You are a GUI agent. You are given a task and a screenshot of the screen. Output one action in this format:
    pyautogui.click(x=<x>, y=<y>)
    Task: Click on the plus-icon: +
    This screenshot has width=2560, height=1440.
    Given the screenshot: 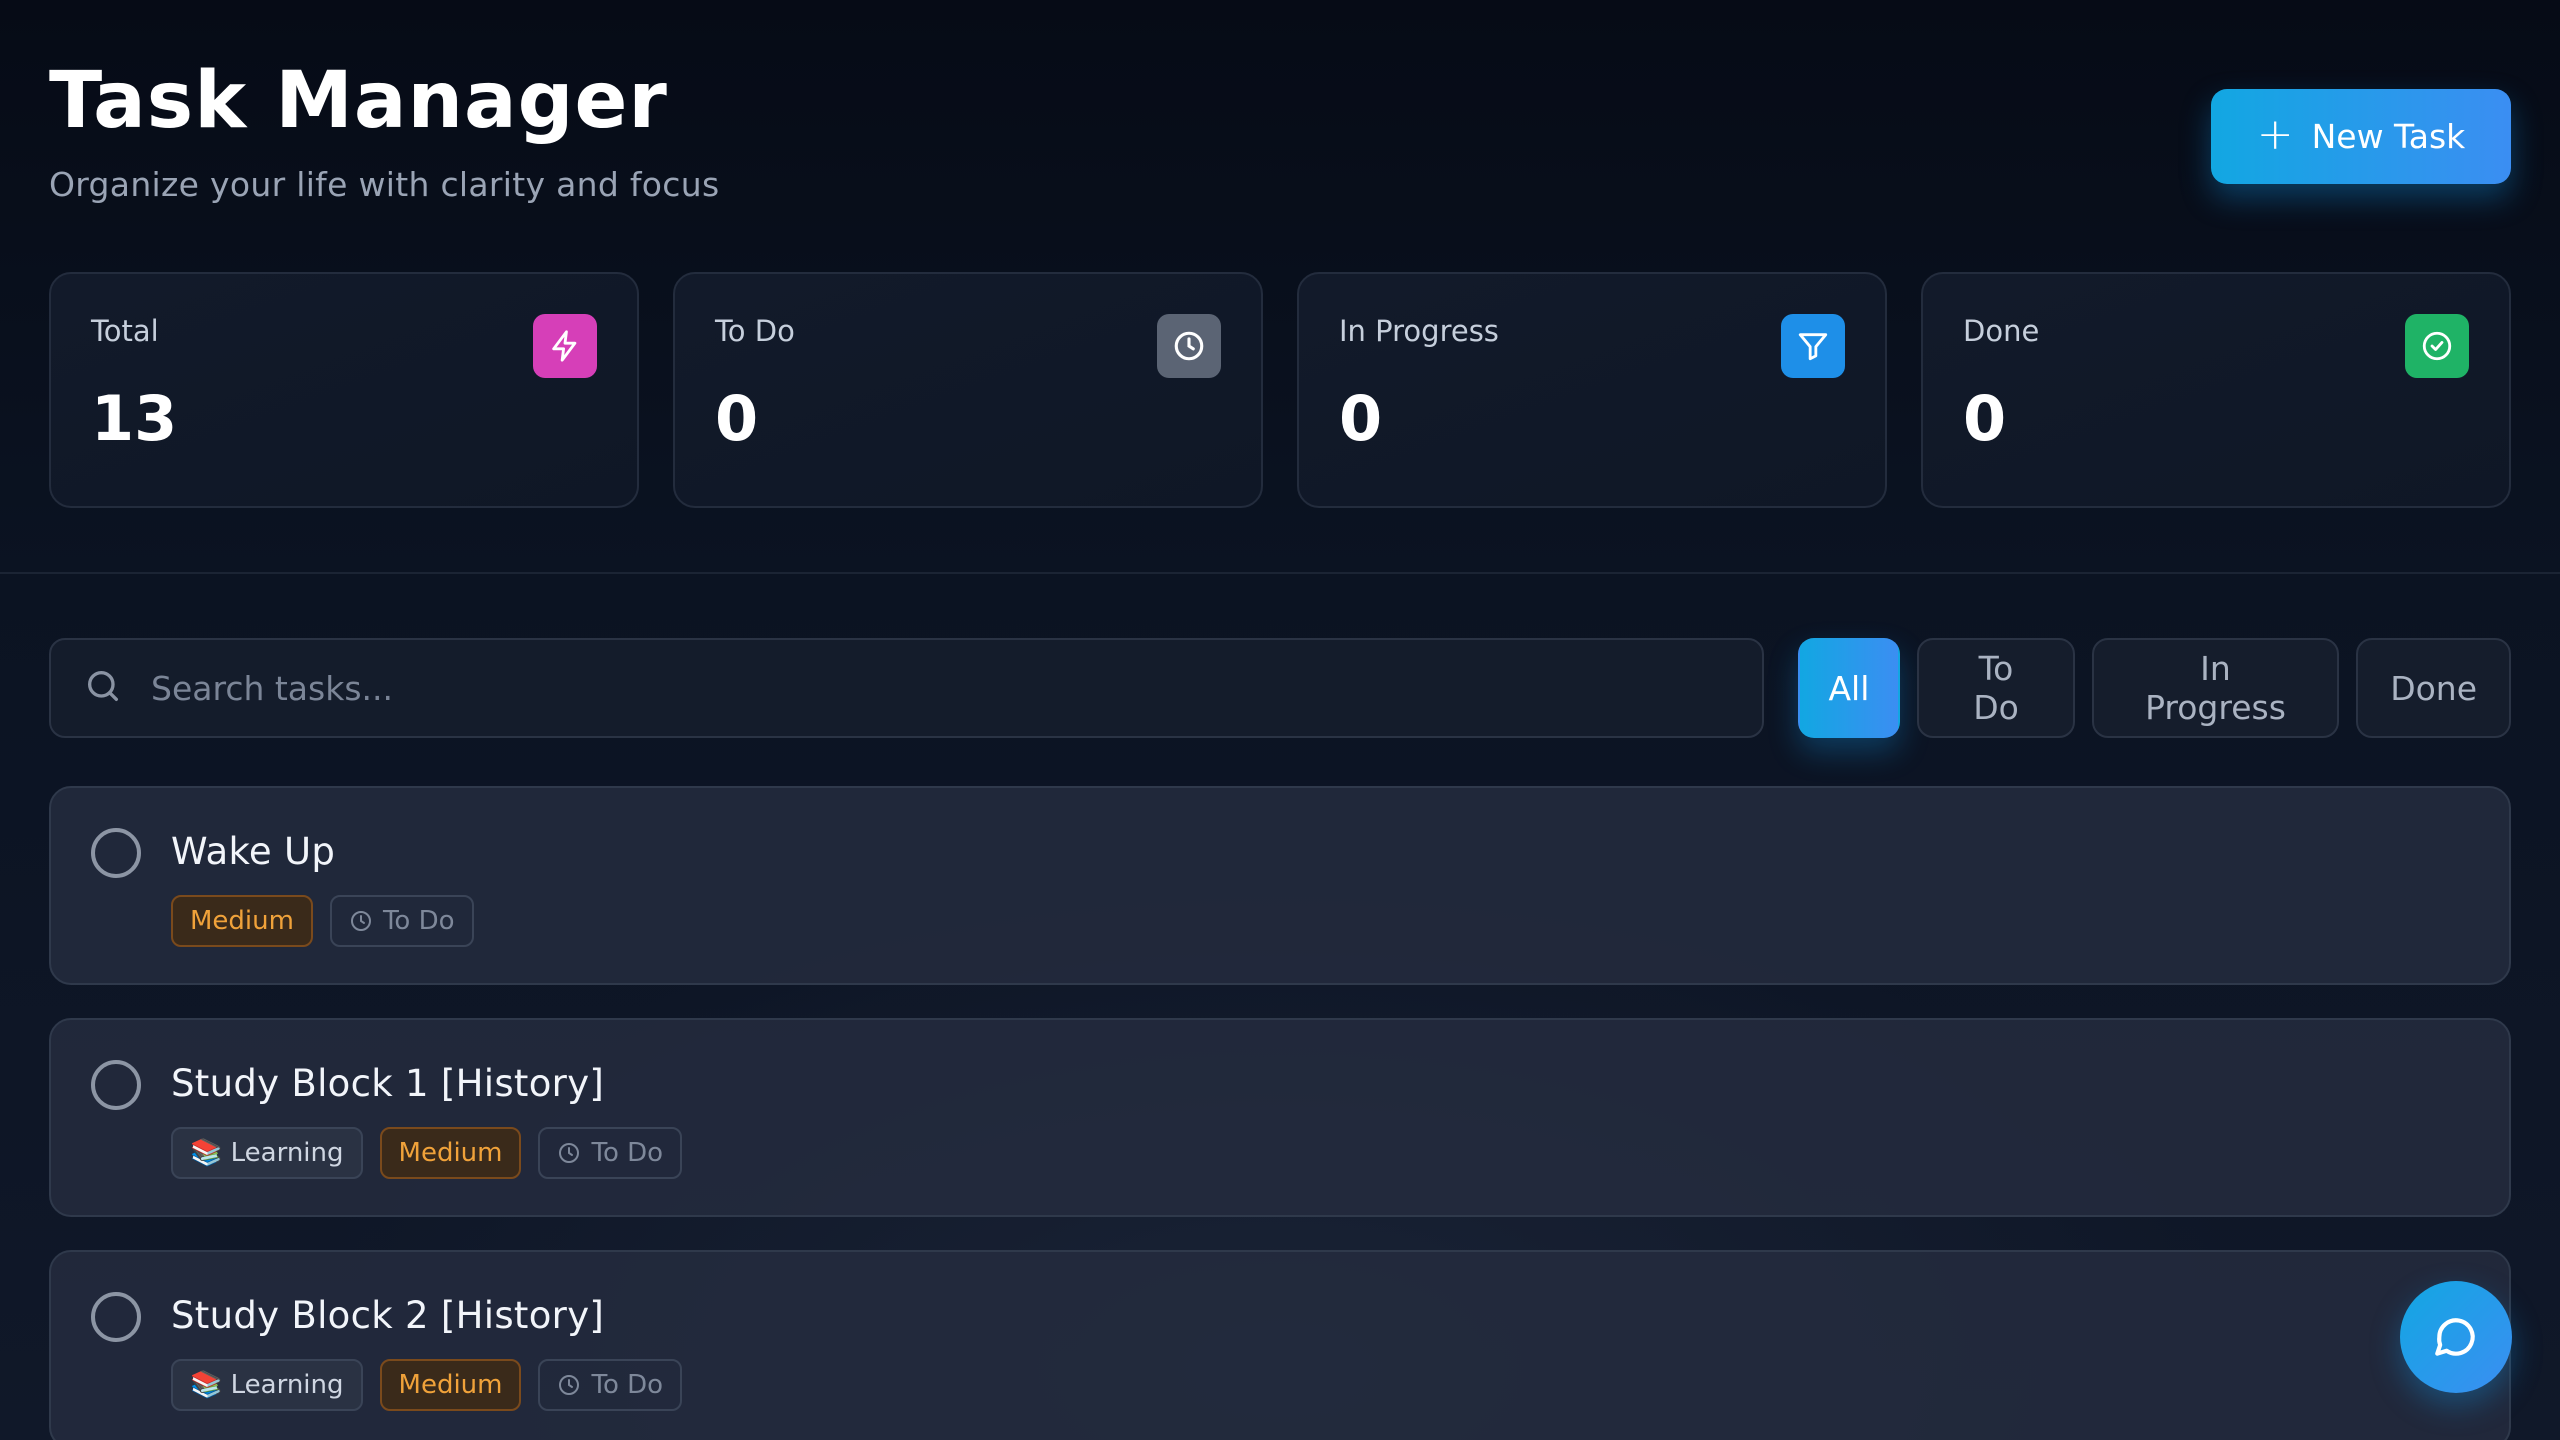 What is the action you would take?
    pyautogui.click(x=2275, y=134)
    